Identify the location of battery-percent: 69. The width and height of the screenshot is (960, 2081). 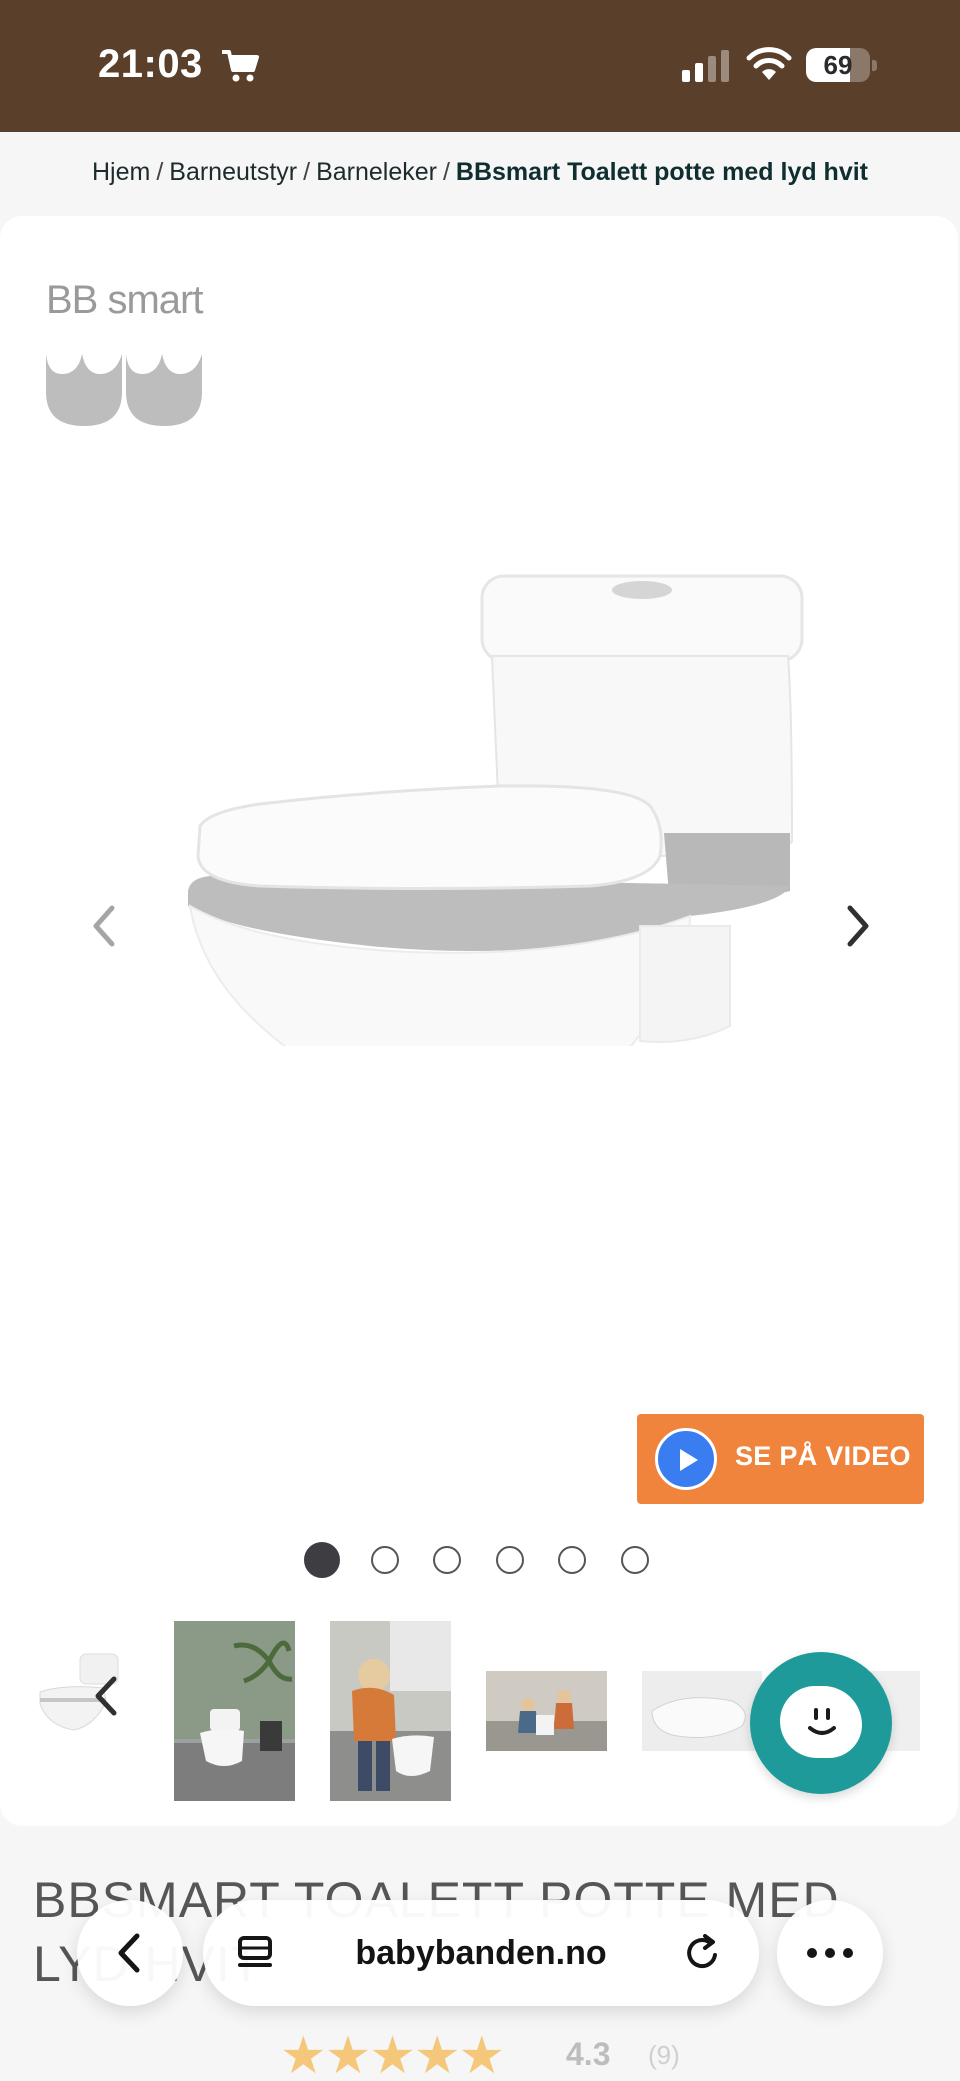
(838, 65).